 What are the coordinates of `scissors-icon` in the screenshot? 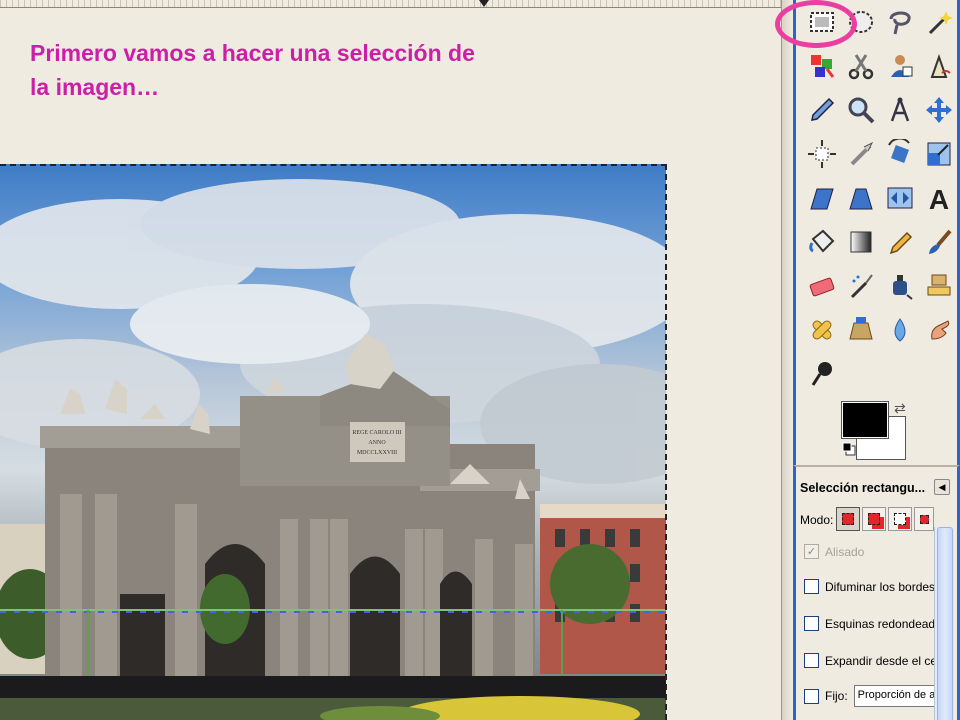 It's located at (861, 68).